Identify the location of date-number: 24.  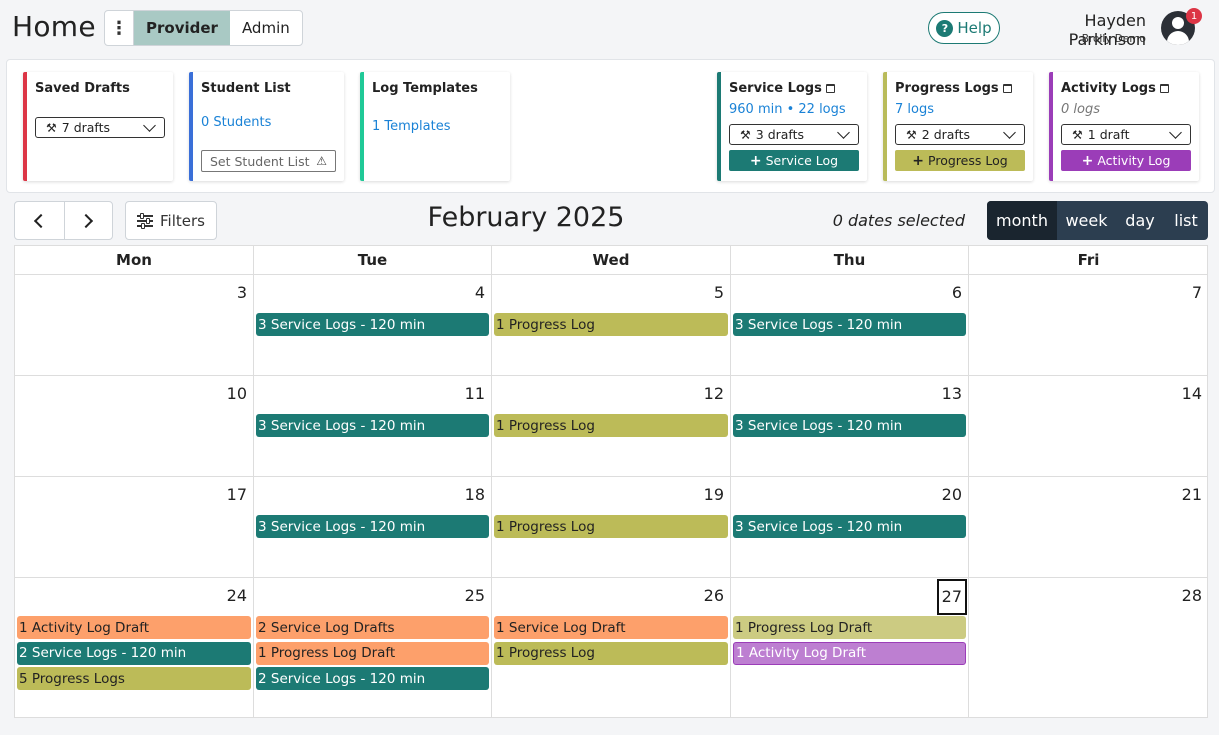
(237, 595).